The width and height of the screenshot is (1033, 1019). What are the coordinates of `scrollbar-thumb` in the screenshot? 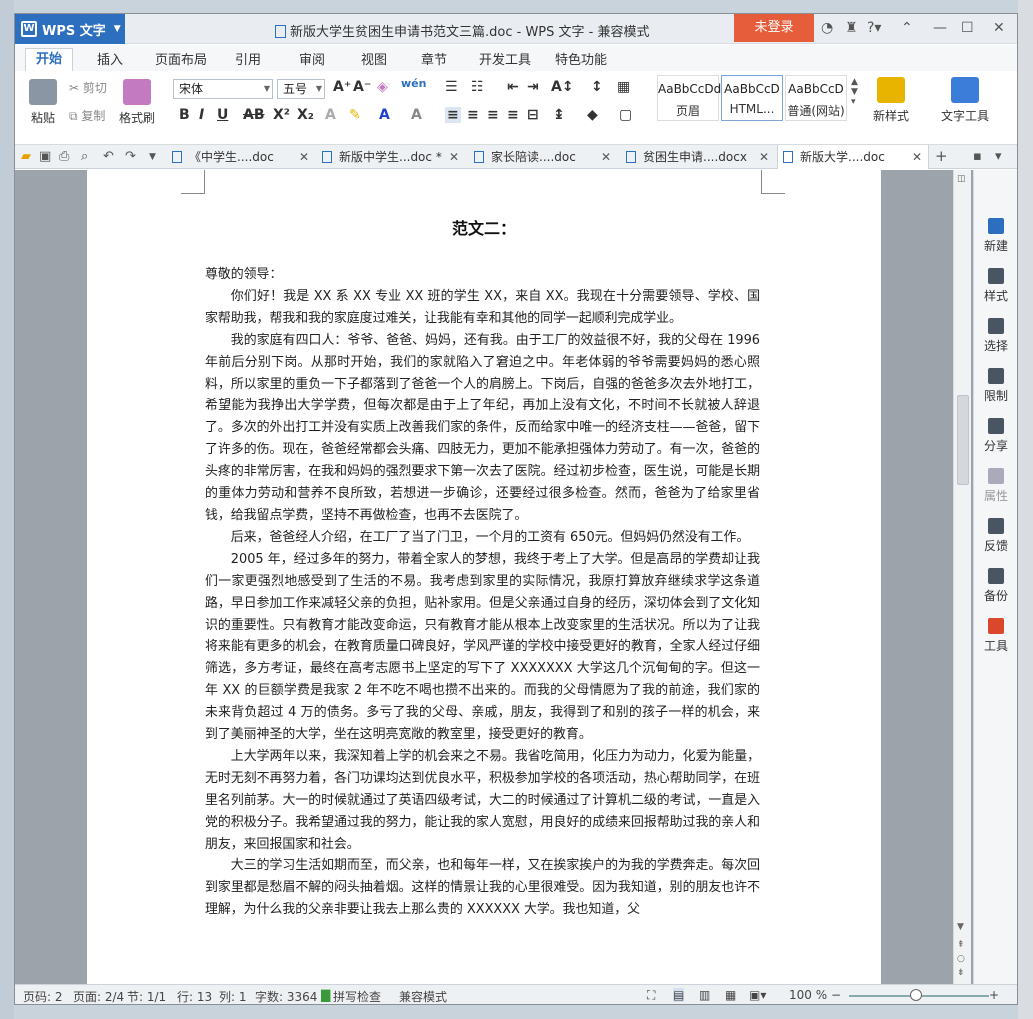 It's located at (963, 440).